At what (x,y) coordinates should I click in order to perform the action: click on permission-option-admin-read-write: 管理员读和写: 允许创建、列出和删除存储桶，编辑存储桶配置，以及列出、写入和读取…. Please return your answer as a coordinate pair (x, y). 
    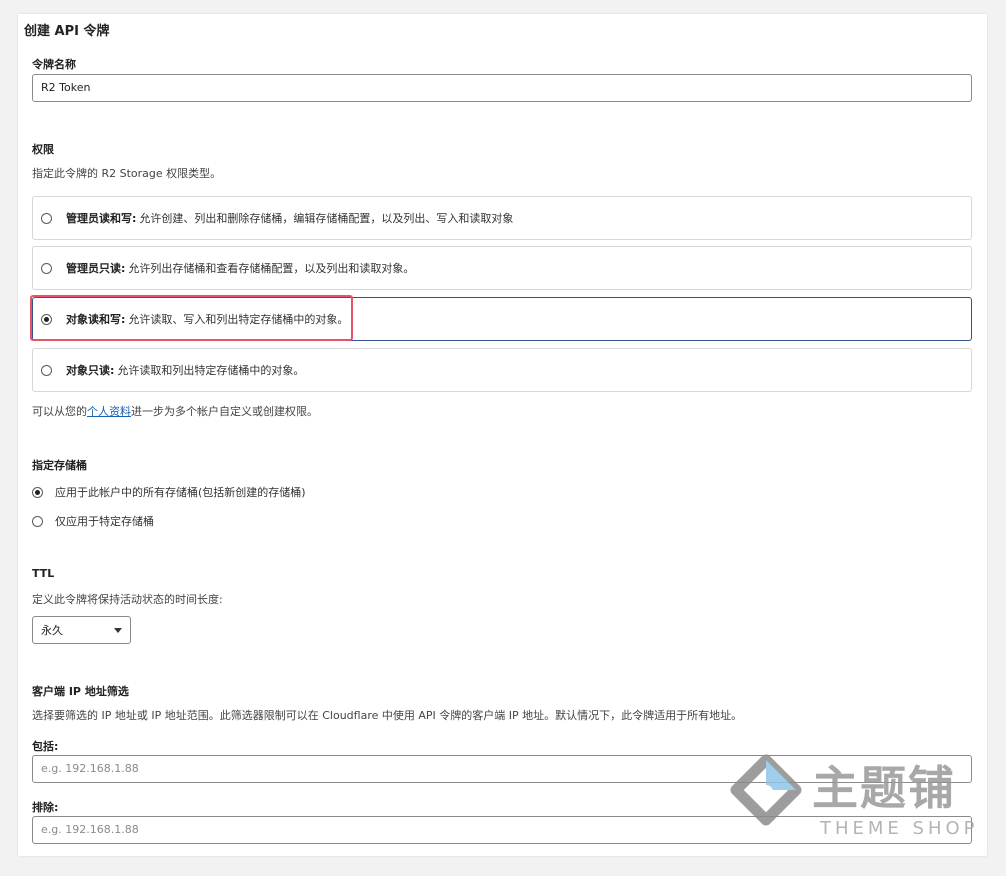
    Looking at the image, I should click on (502, 218).